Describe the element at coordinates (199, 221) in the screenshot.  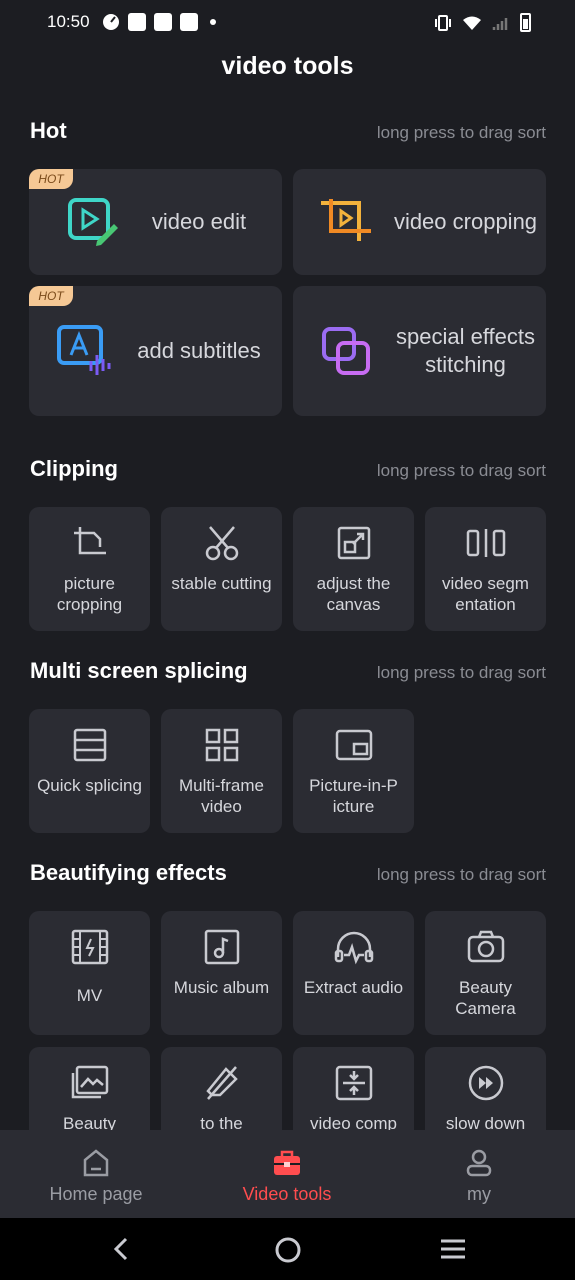
I see `tool-label: video edit` at that location.